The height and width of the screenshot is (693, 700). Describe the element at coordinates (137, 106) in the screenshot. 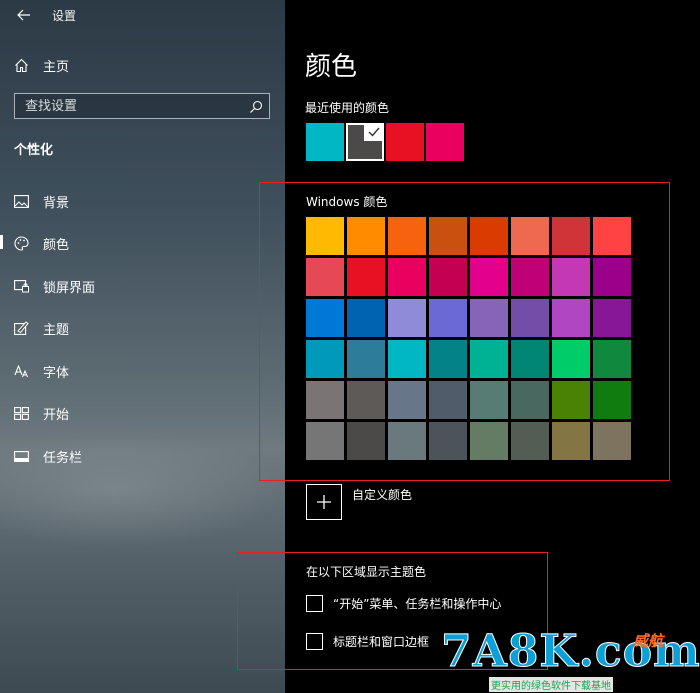

I see `search-input` at that location.